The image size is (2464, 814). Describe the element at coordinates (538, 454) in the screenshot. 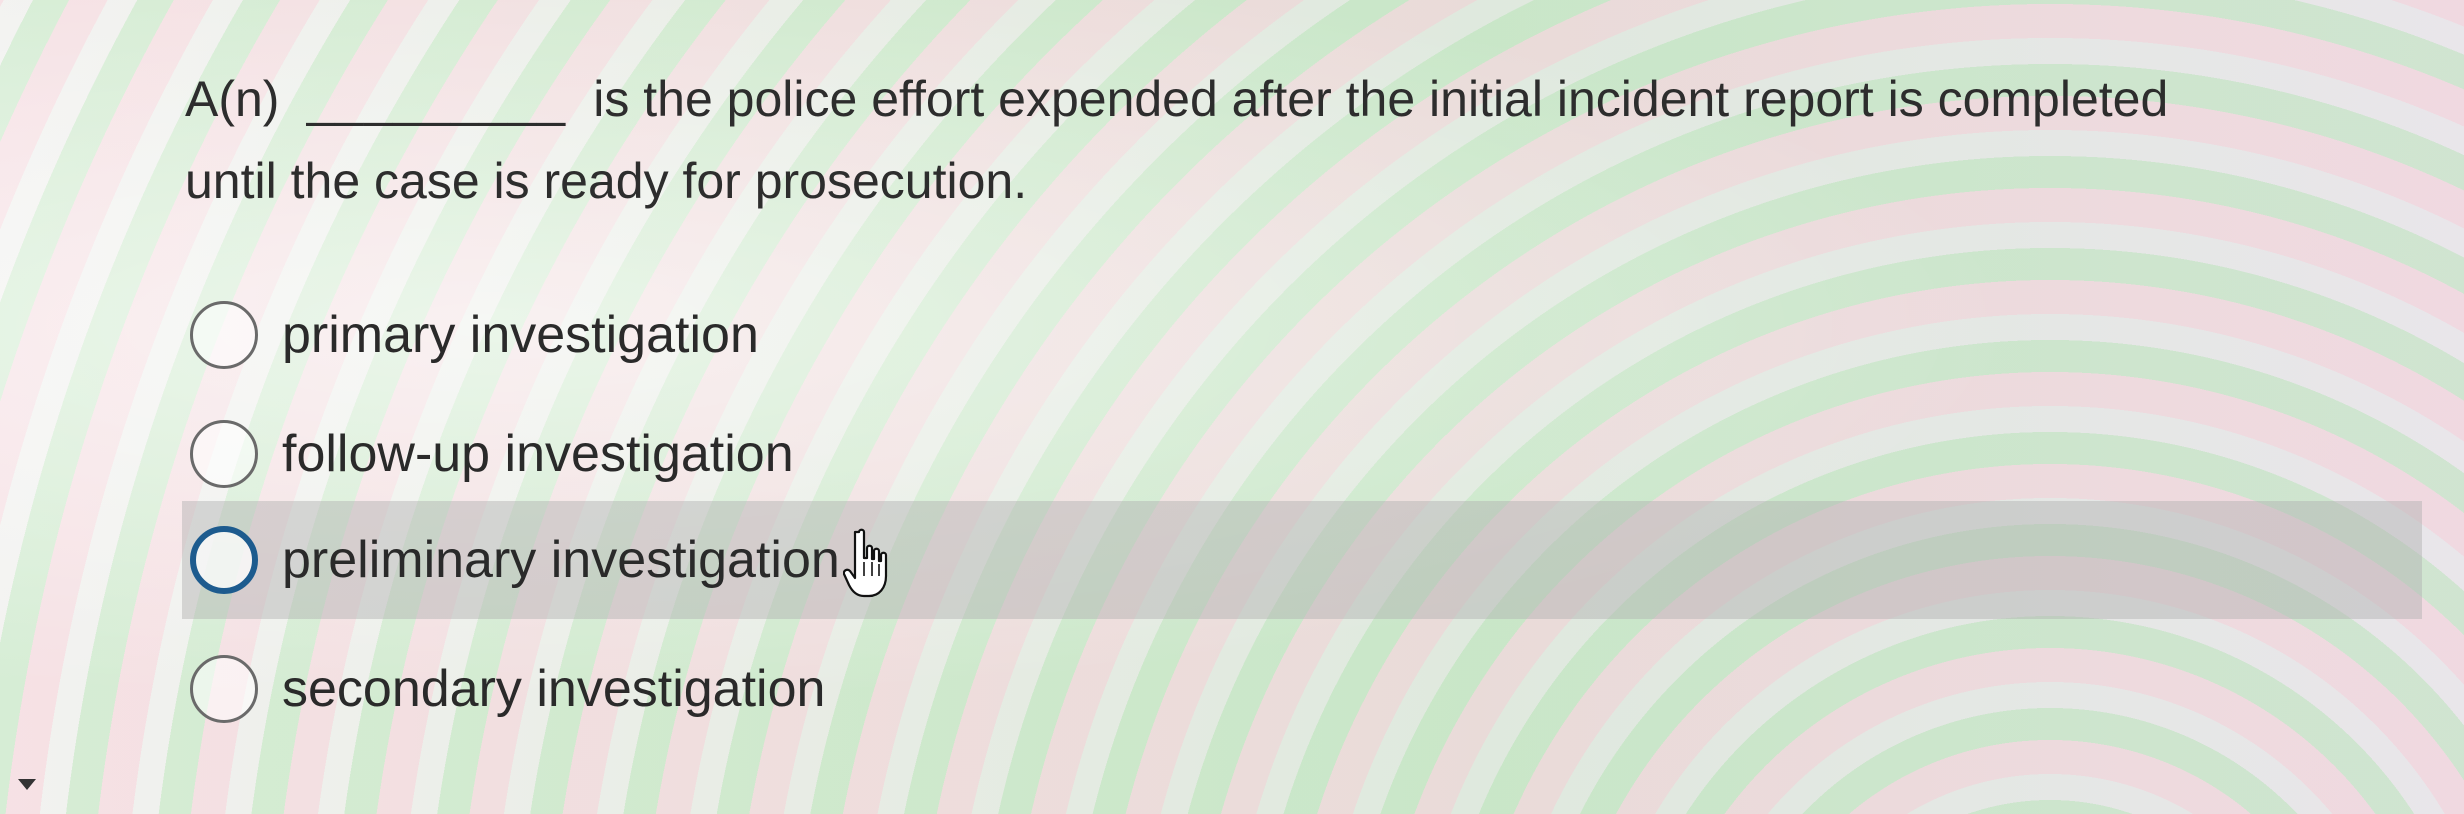

I see `answer-option-label: follow-up investigation` at that location.